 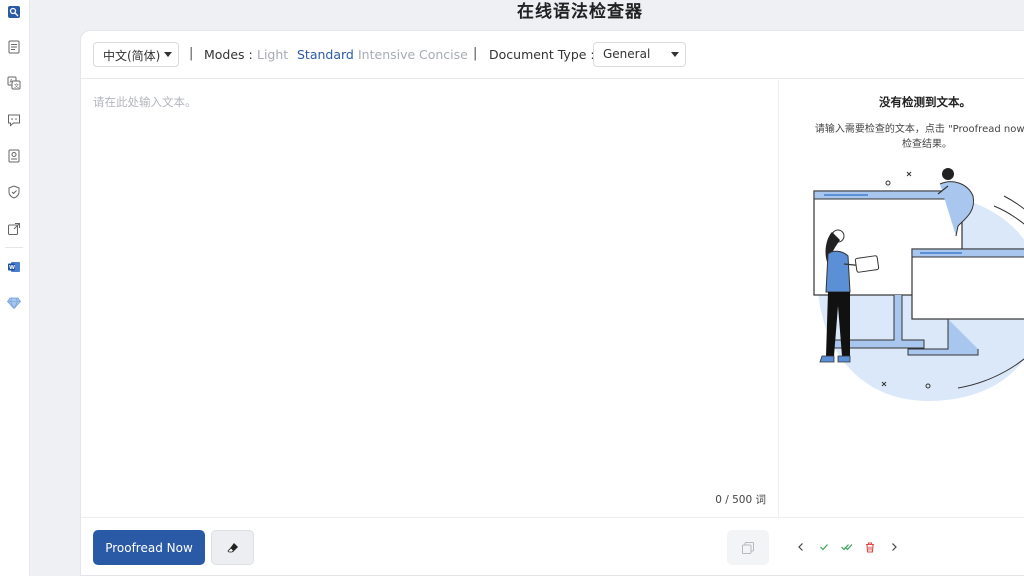 I want to click on document-icon, so click(x=14, y=47).